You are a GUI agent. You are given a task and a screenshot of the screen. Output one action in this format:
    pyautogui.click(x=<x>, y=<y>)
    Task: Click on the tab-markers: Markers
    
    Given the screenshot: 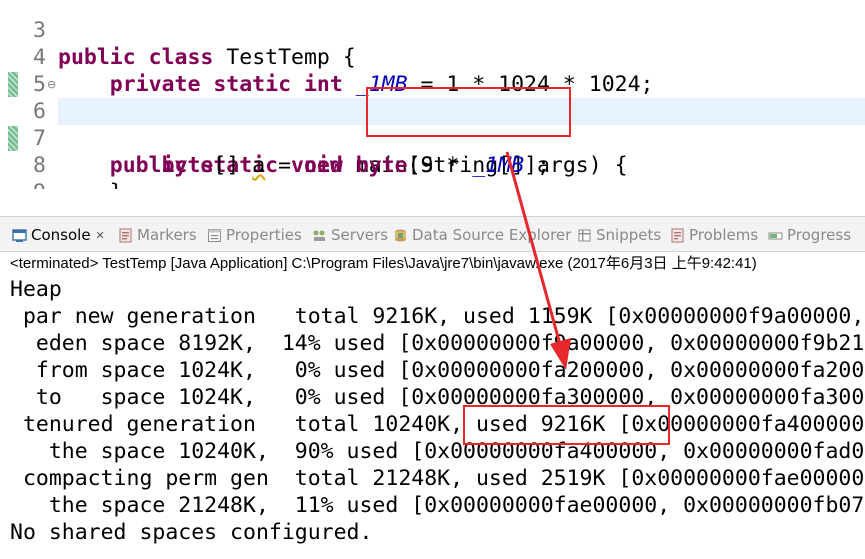 What is the action you would take?
    pyautogui.click(x=157, y=235)
    